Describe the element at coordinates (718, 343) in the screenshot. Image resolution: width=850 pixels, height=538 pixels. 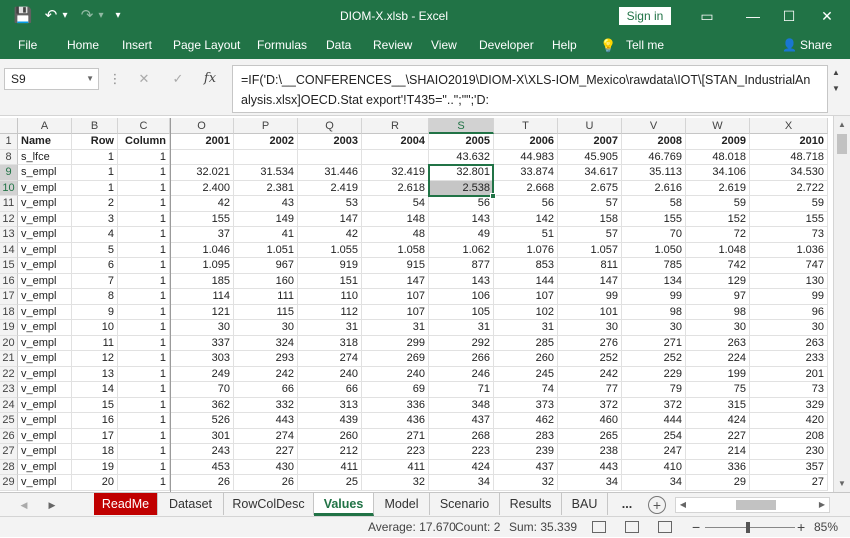
I see `table-cell: 263` at that location.